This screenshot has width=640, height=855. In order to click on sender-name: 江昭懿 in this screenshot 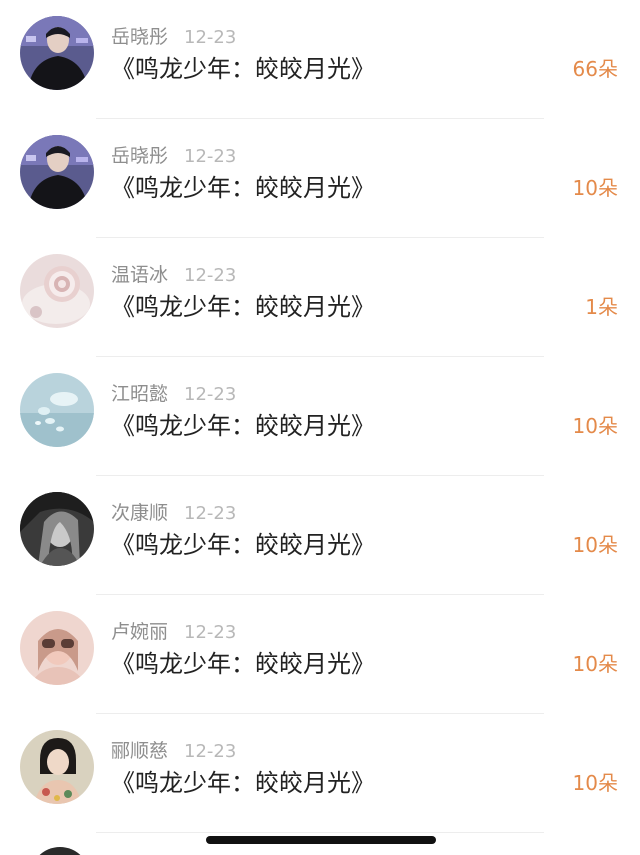, I will do `click(139, 394)`.